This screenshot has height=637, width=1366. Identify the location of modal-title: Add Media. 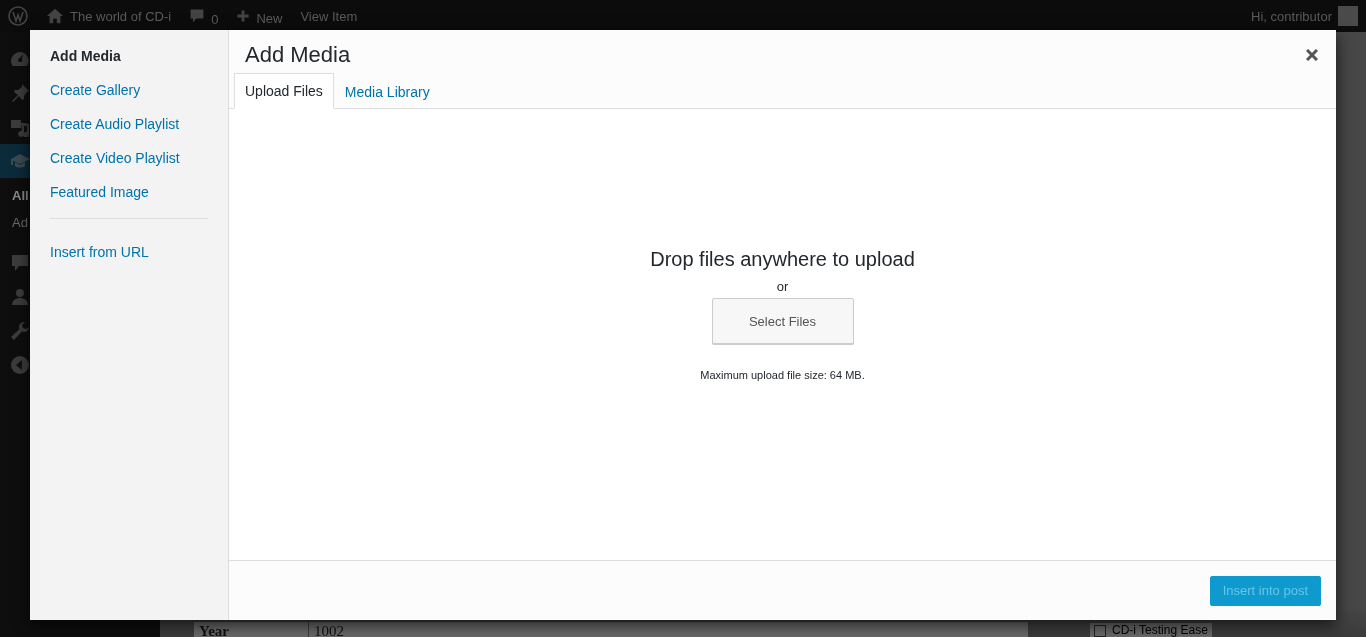
(298, 55).